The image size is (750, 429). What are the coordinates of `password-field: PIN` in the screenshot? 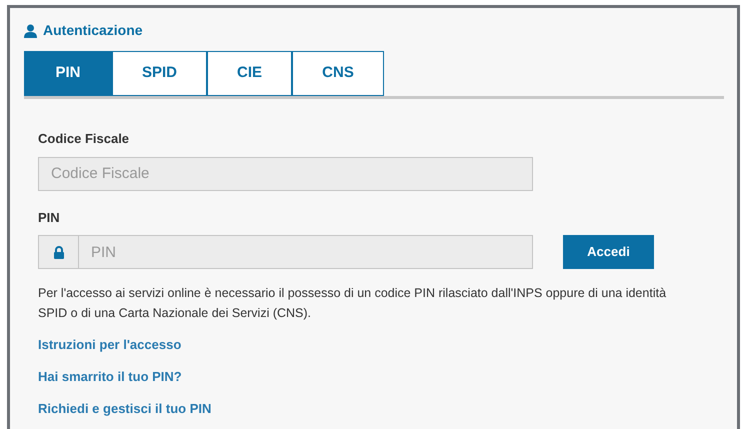 It's located at (306, 252).